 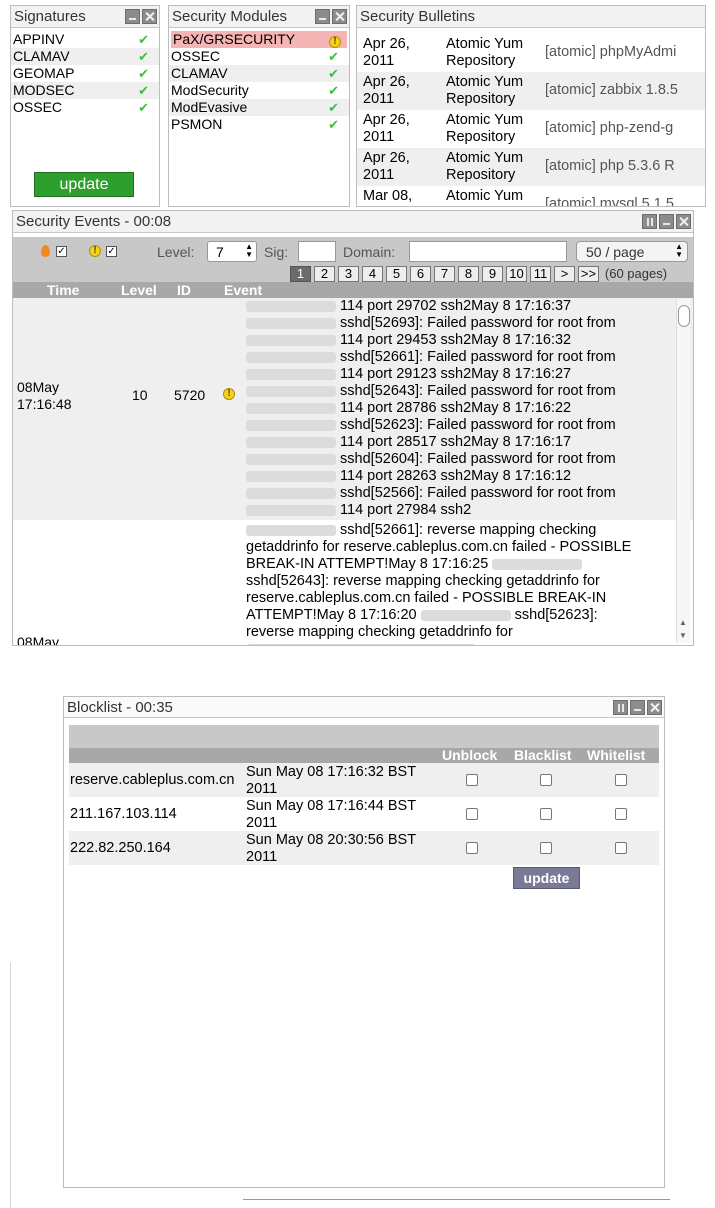 I want to click on page-button: 9, so click(x=492, y=274).